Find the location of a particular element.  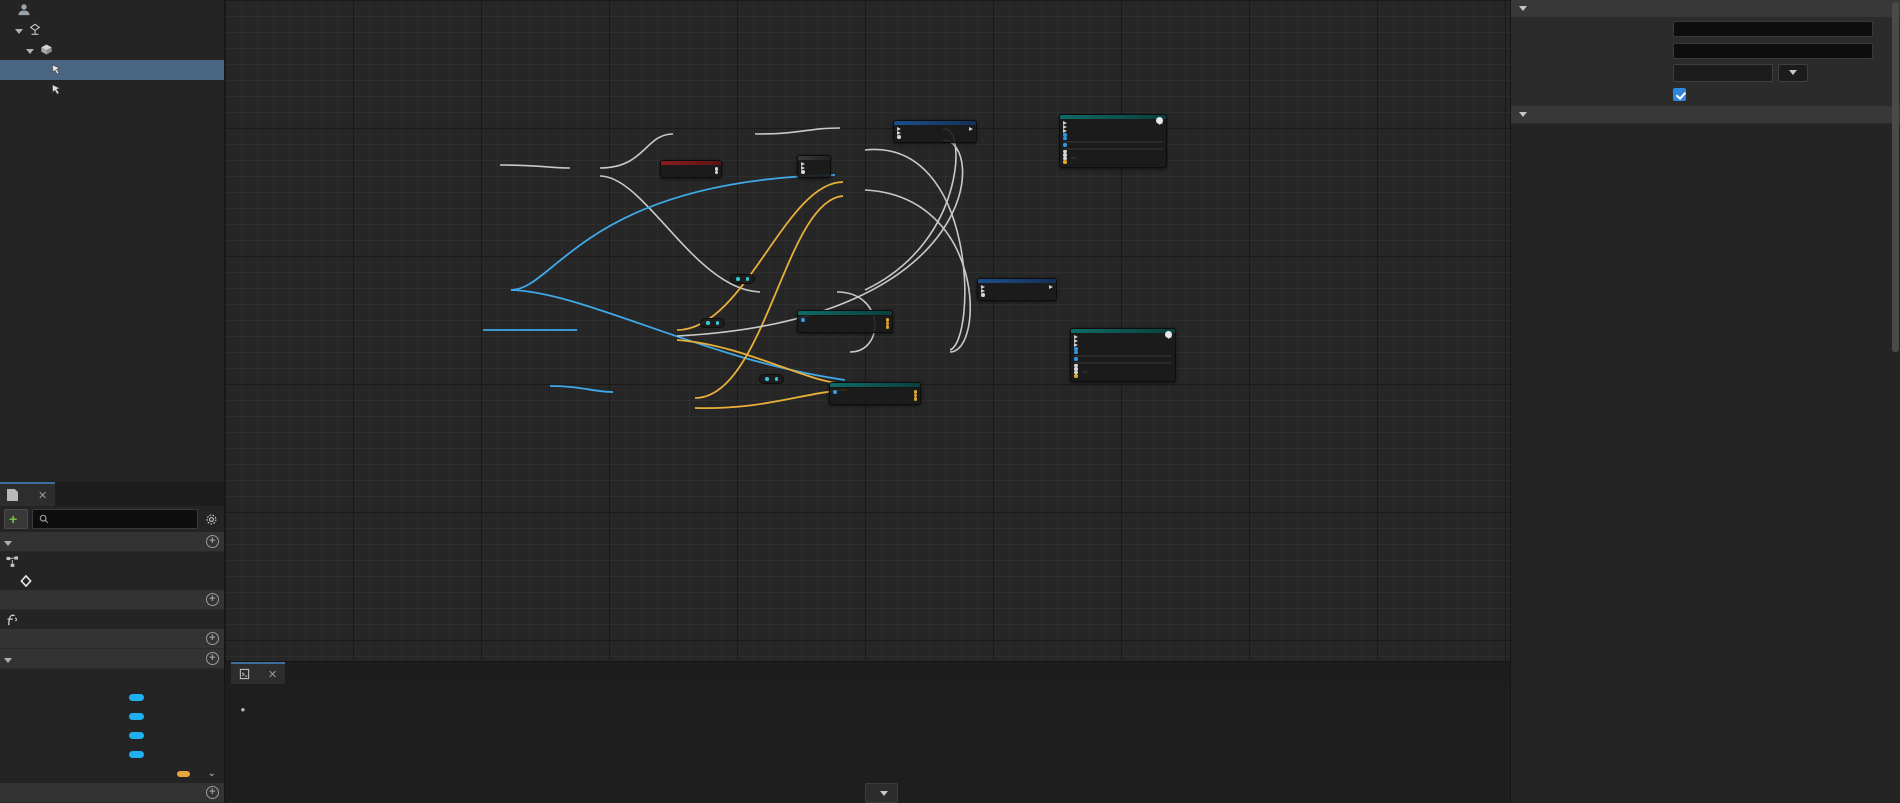

section-header-graphs: + is located at coordinates (112, 542).